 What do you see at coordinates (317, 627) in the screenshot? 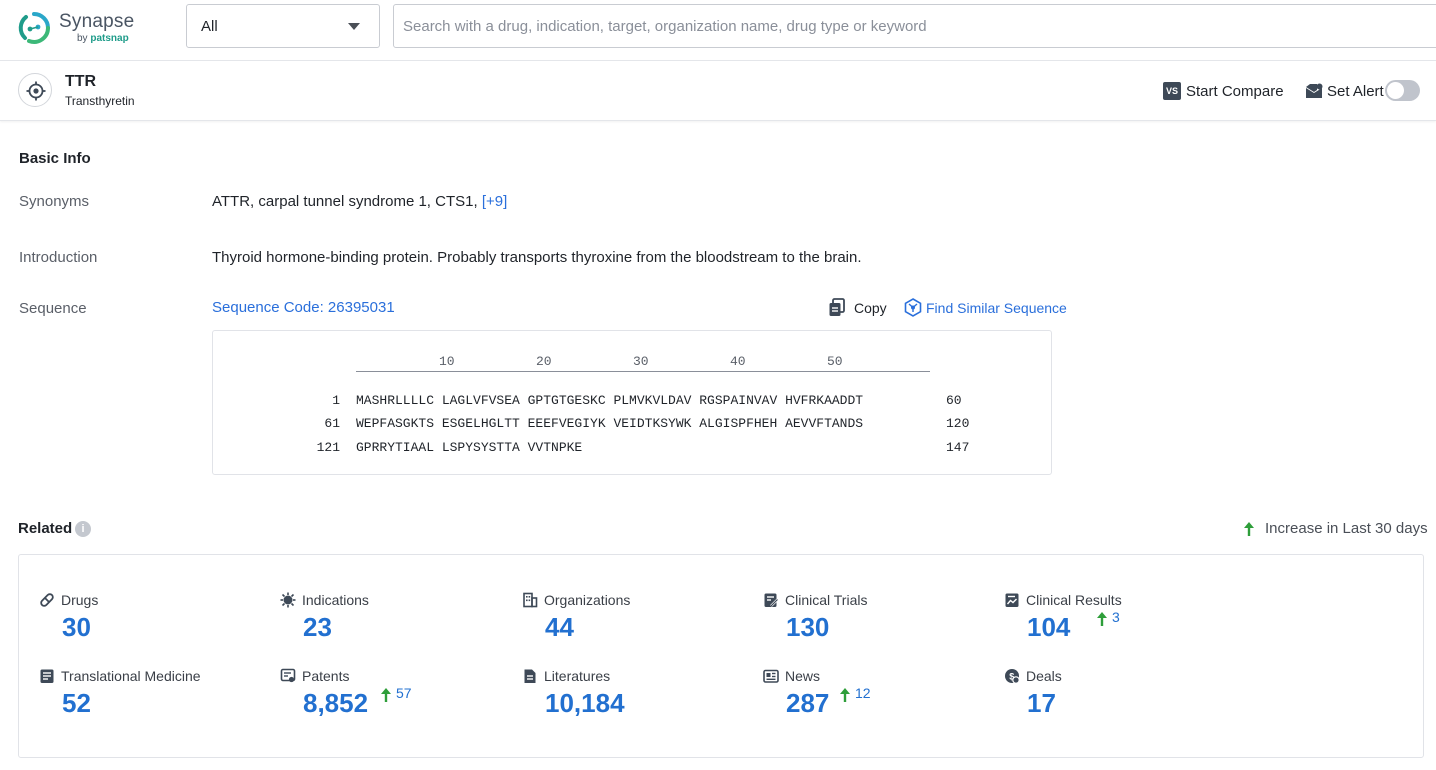
I see `stat-value: 23` at bounding box center [317, 627].